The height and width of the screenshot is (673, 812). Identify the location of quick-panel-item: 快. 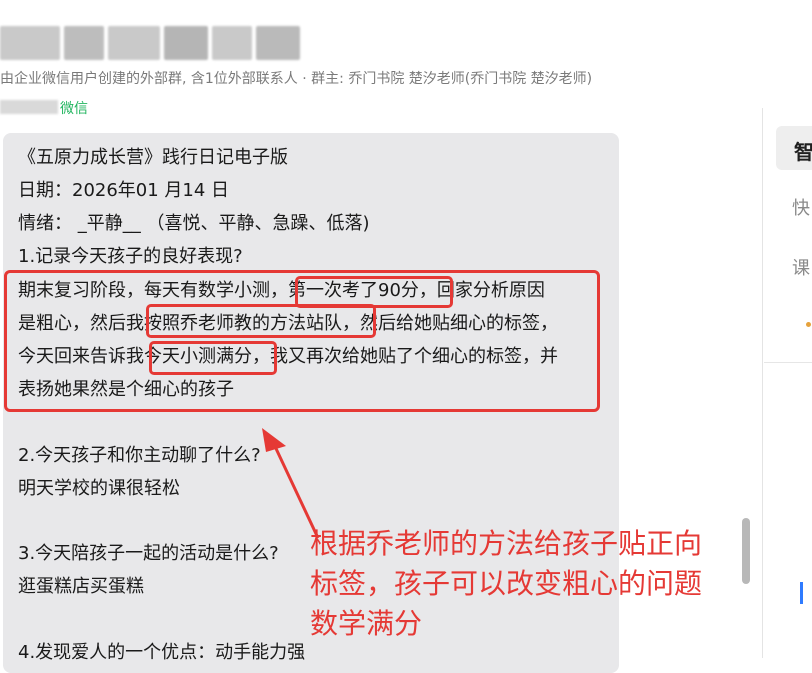
(801, 207).